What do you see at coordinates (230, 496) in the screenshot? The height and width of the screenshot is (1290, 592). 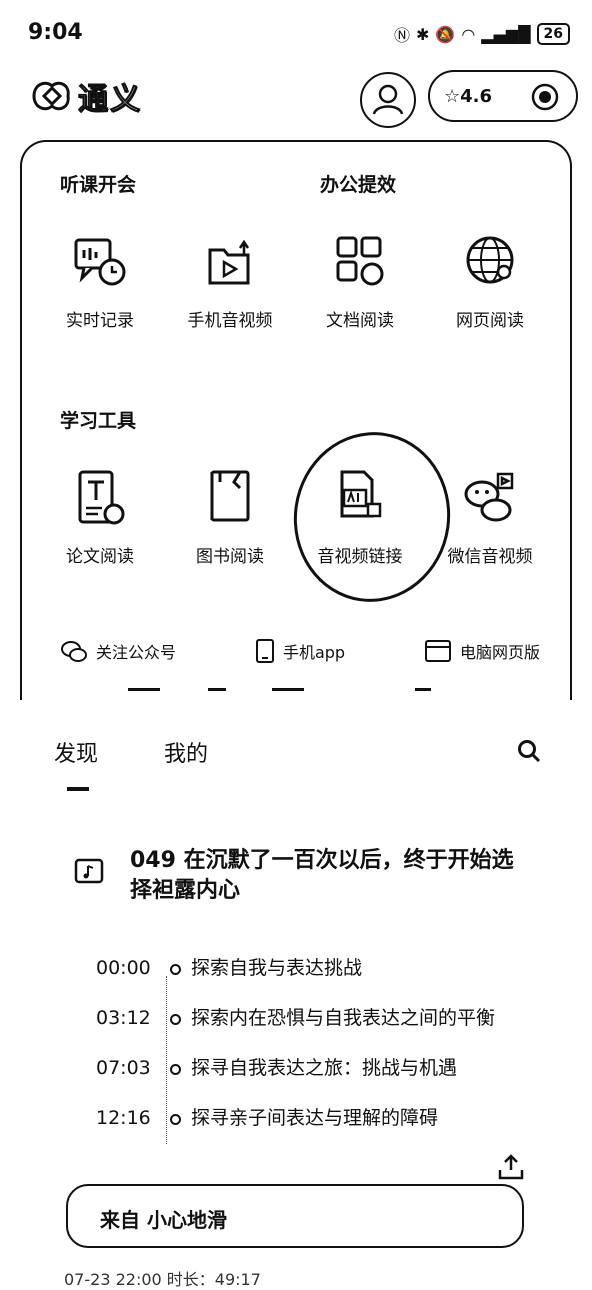 I see `book-read-icon` at bounding box center [230, 496].